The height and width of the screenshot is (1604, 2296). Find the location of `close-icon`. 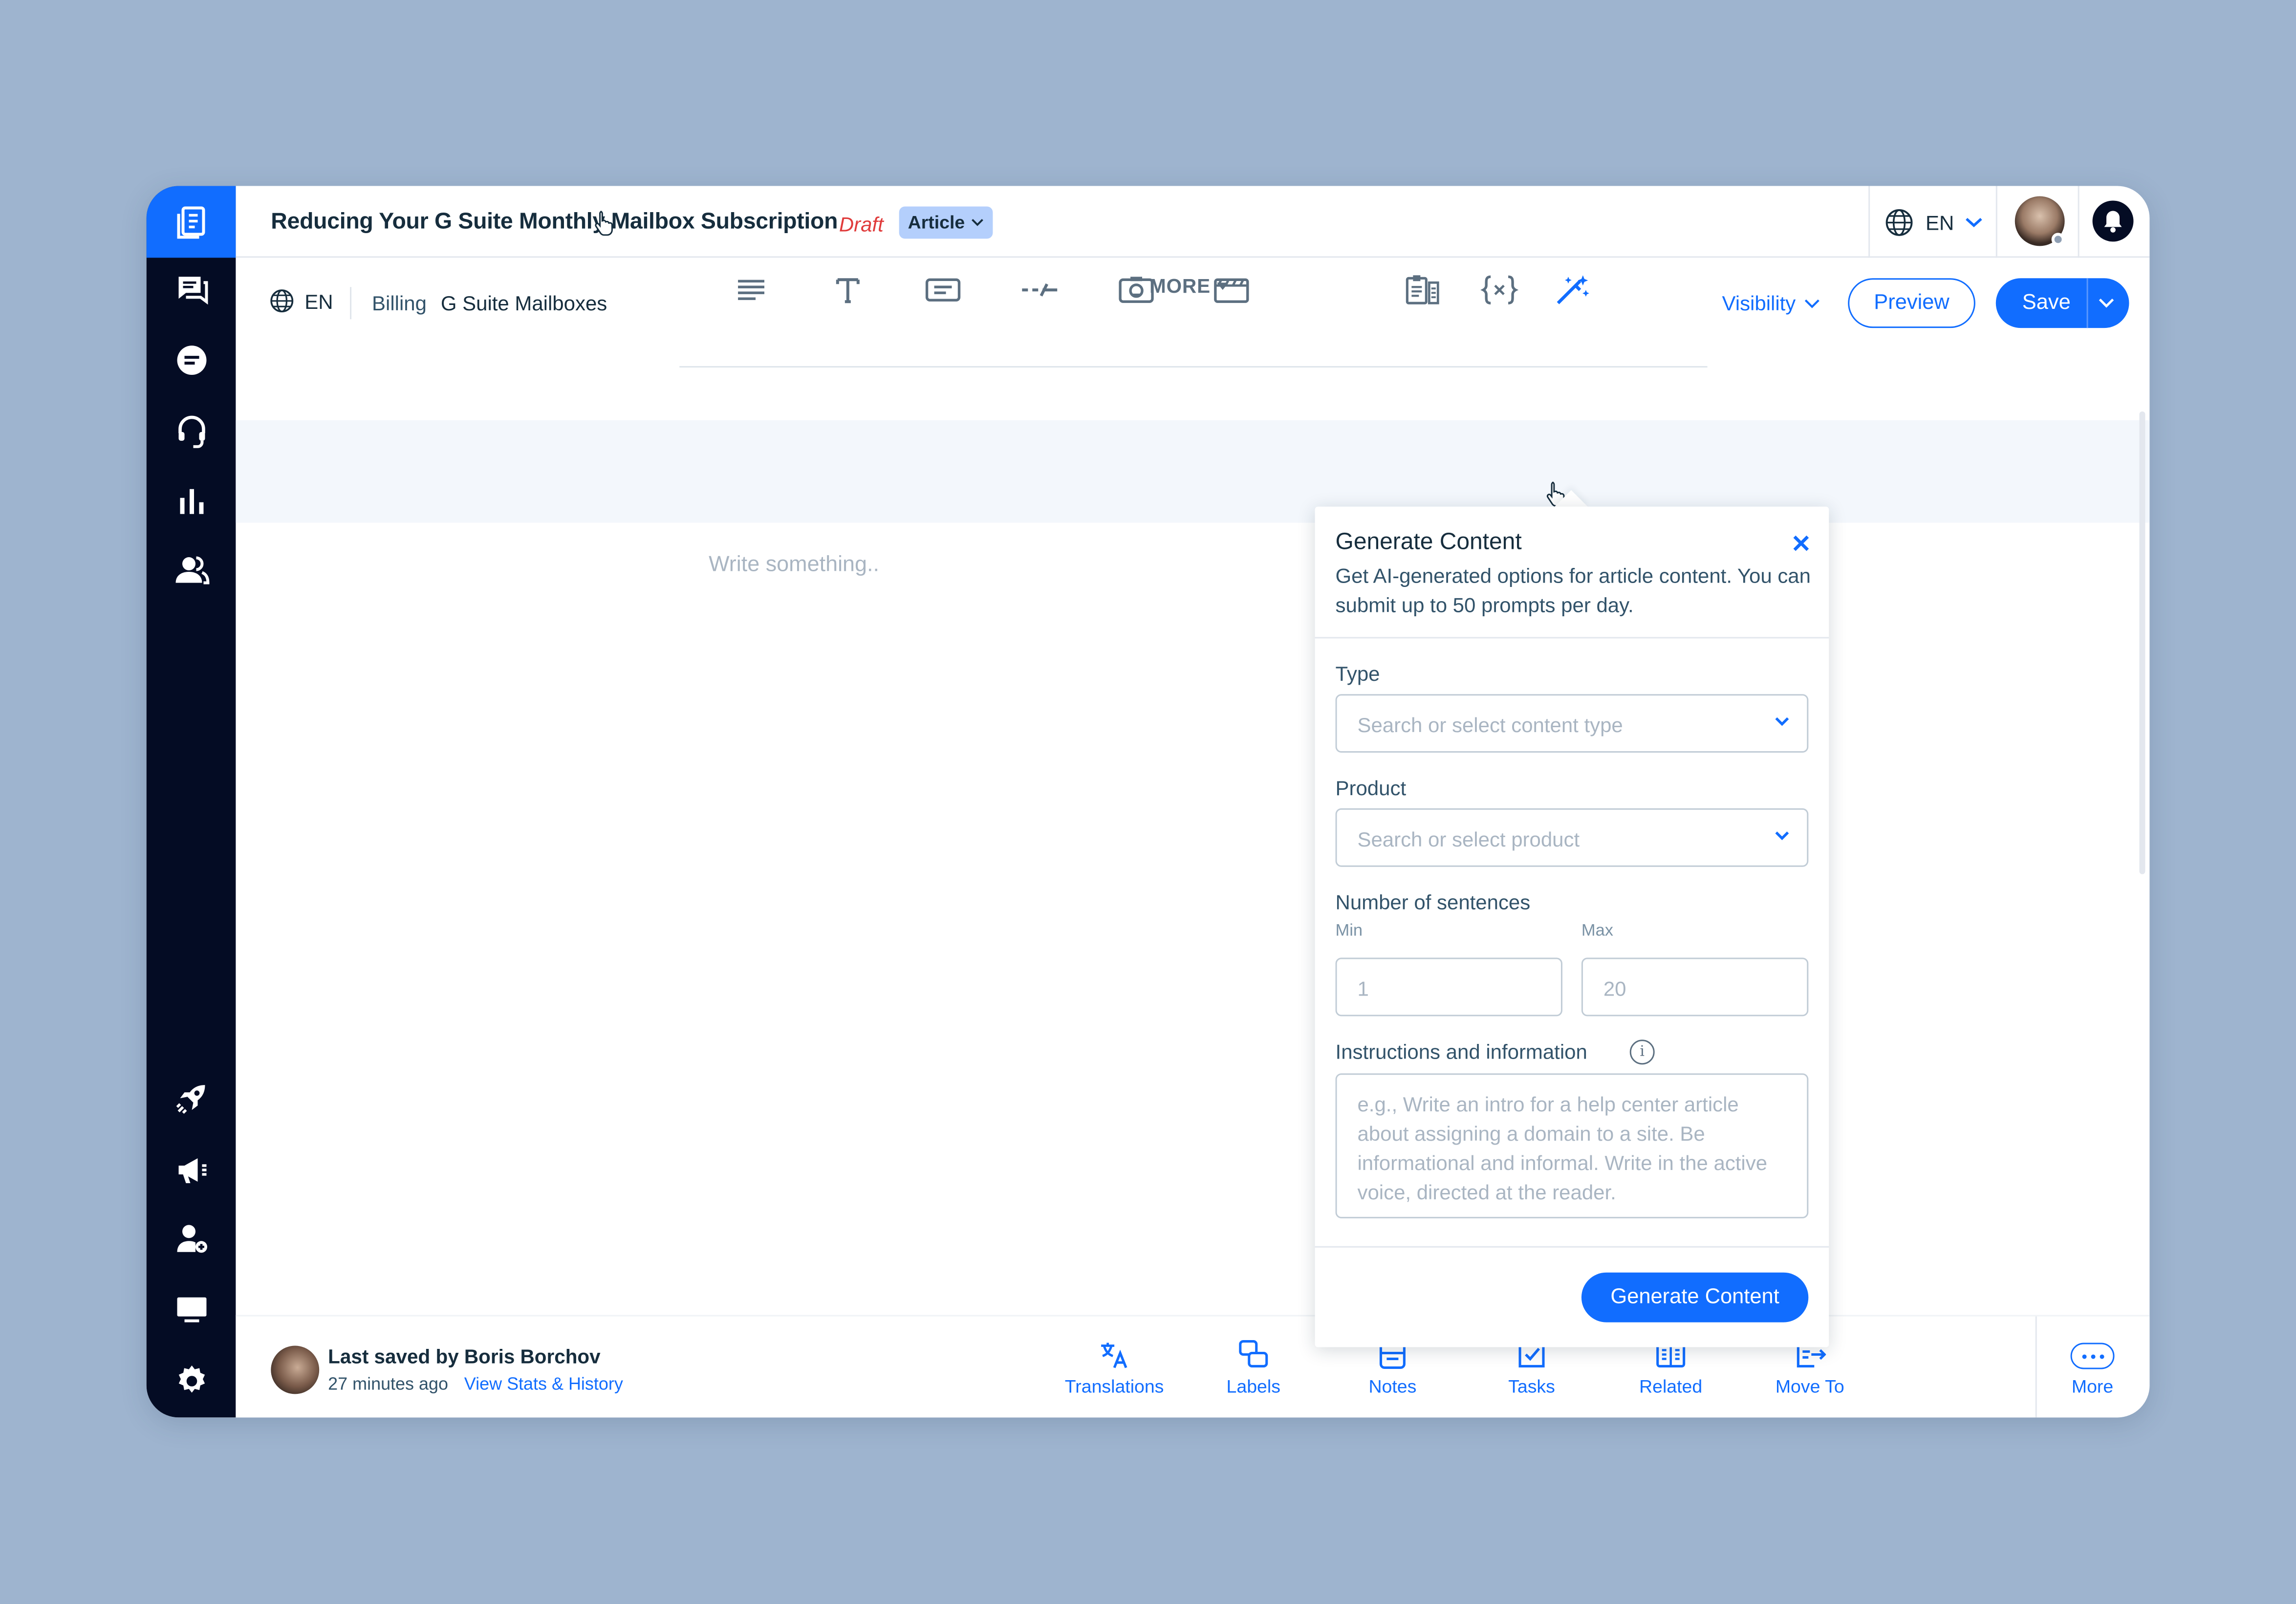

close-icon is located at coordinates (1801, 544).